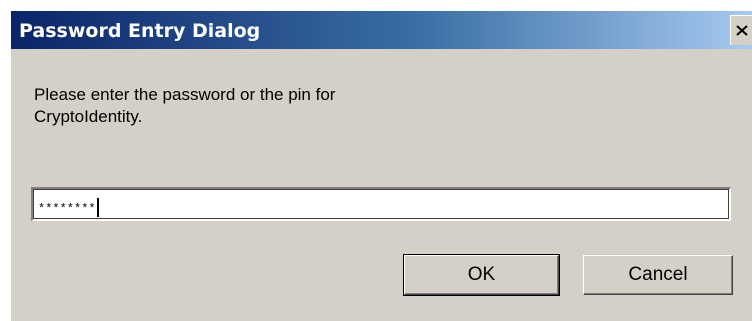 The image size is (752, 321). What do you see at coordinates (140, 31) in the screenshot?
I see `dialog-title: Password Entry Dialog` at bounding box center [140, 31].